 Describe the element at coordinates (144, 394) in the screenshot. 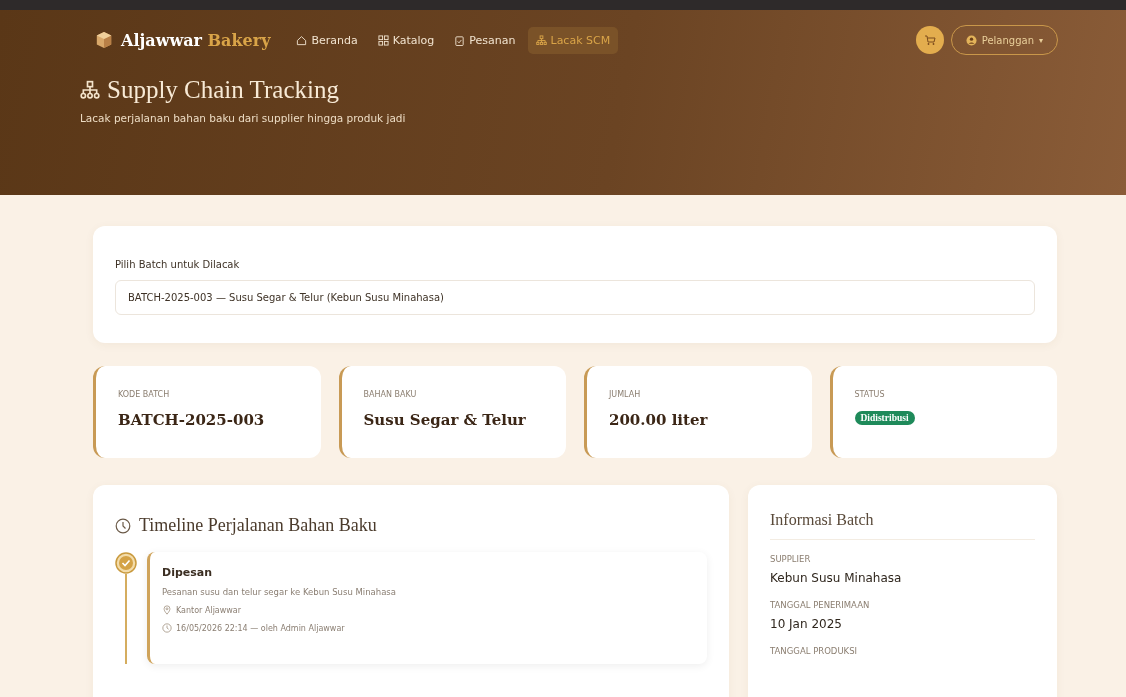

I see `stat-label: KODE BATCH` at that location.